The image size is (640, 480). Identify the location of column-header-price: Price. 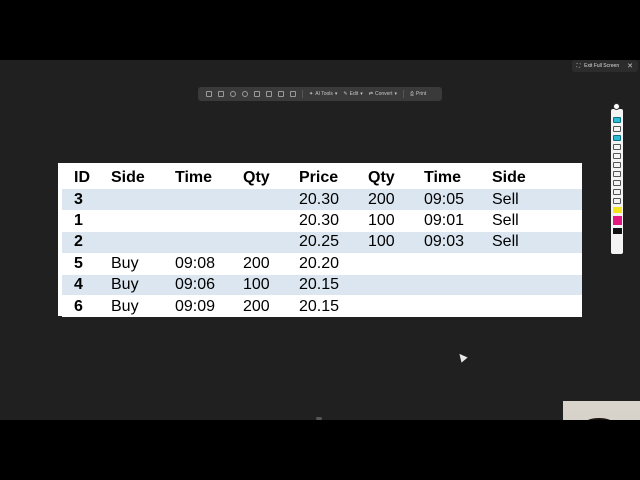
(319, 178).